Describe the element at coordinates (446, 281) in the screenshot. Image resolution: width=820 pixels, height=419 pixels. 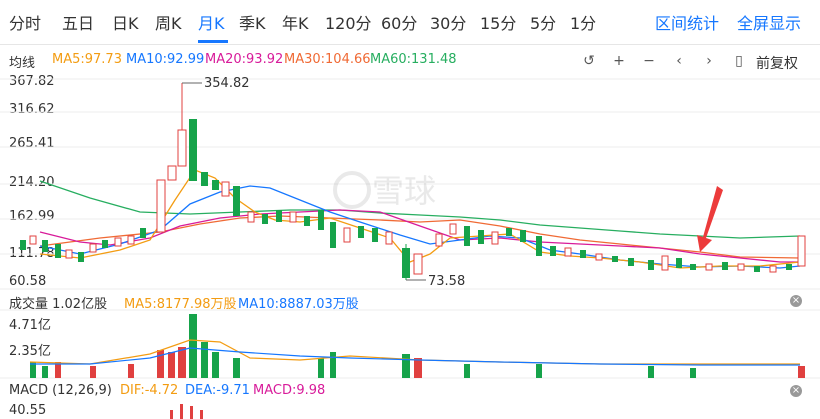
I see `low-price-label: 73.58` at that location.